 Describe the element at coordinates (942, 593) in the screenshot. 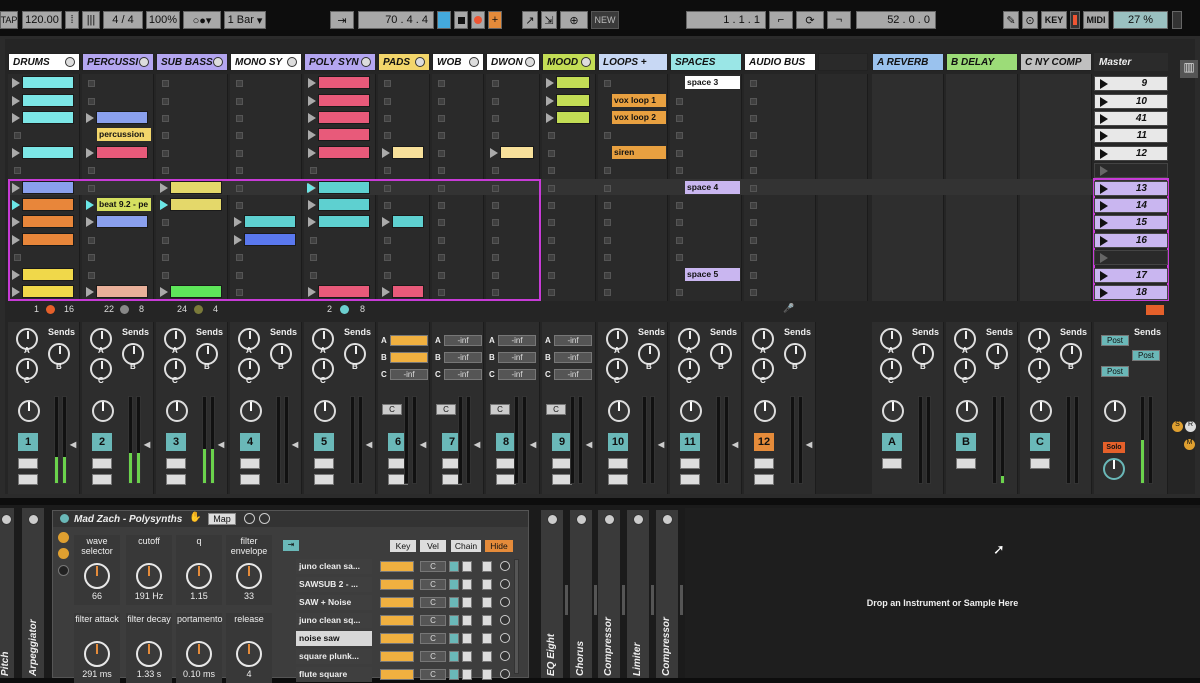

I see `device-drop-area: Drop an Instrument or Sample Here ➚` at that location.